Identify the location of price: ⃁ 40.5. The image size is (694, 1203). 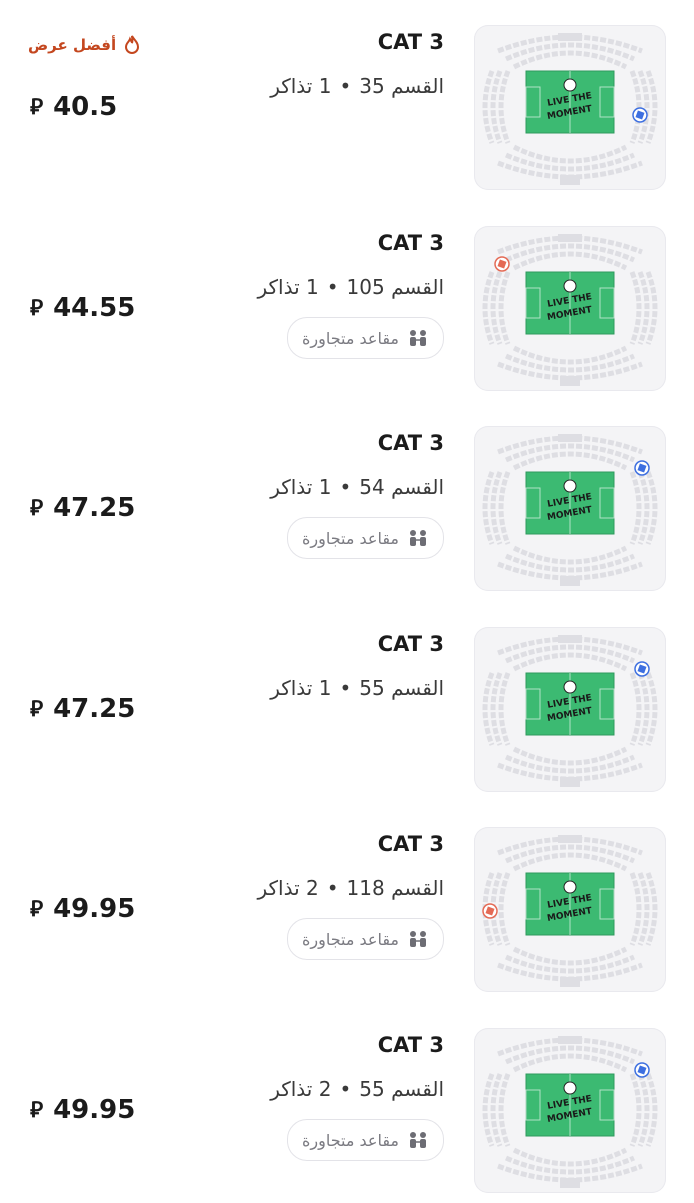
(73, 107).